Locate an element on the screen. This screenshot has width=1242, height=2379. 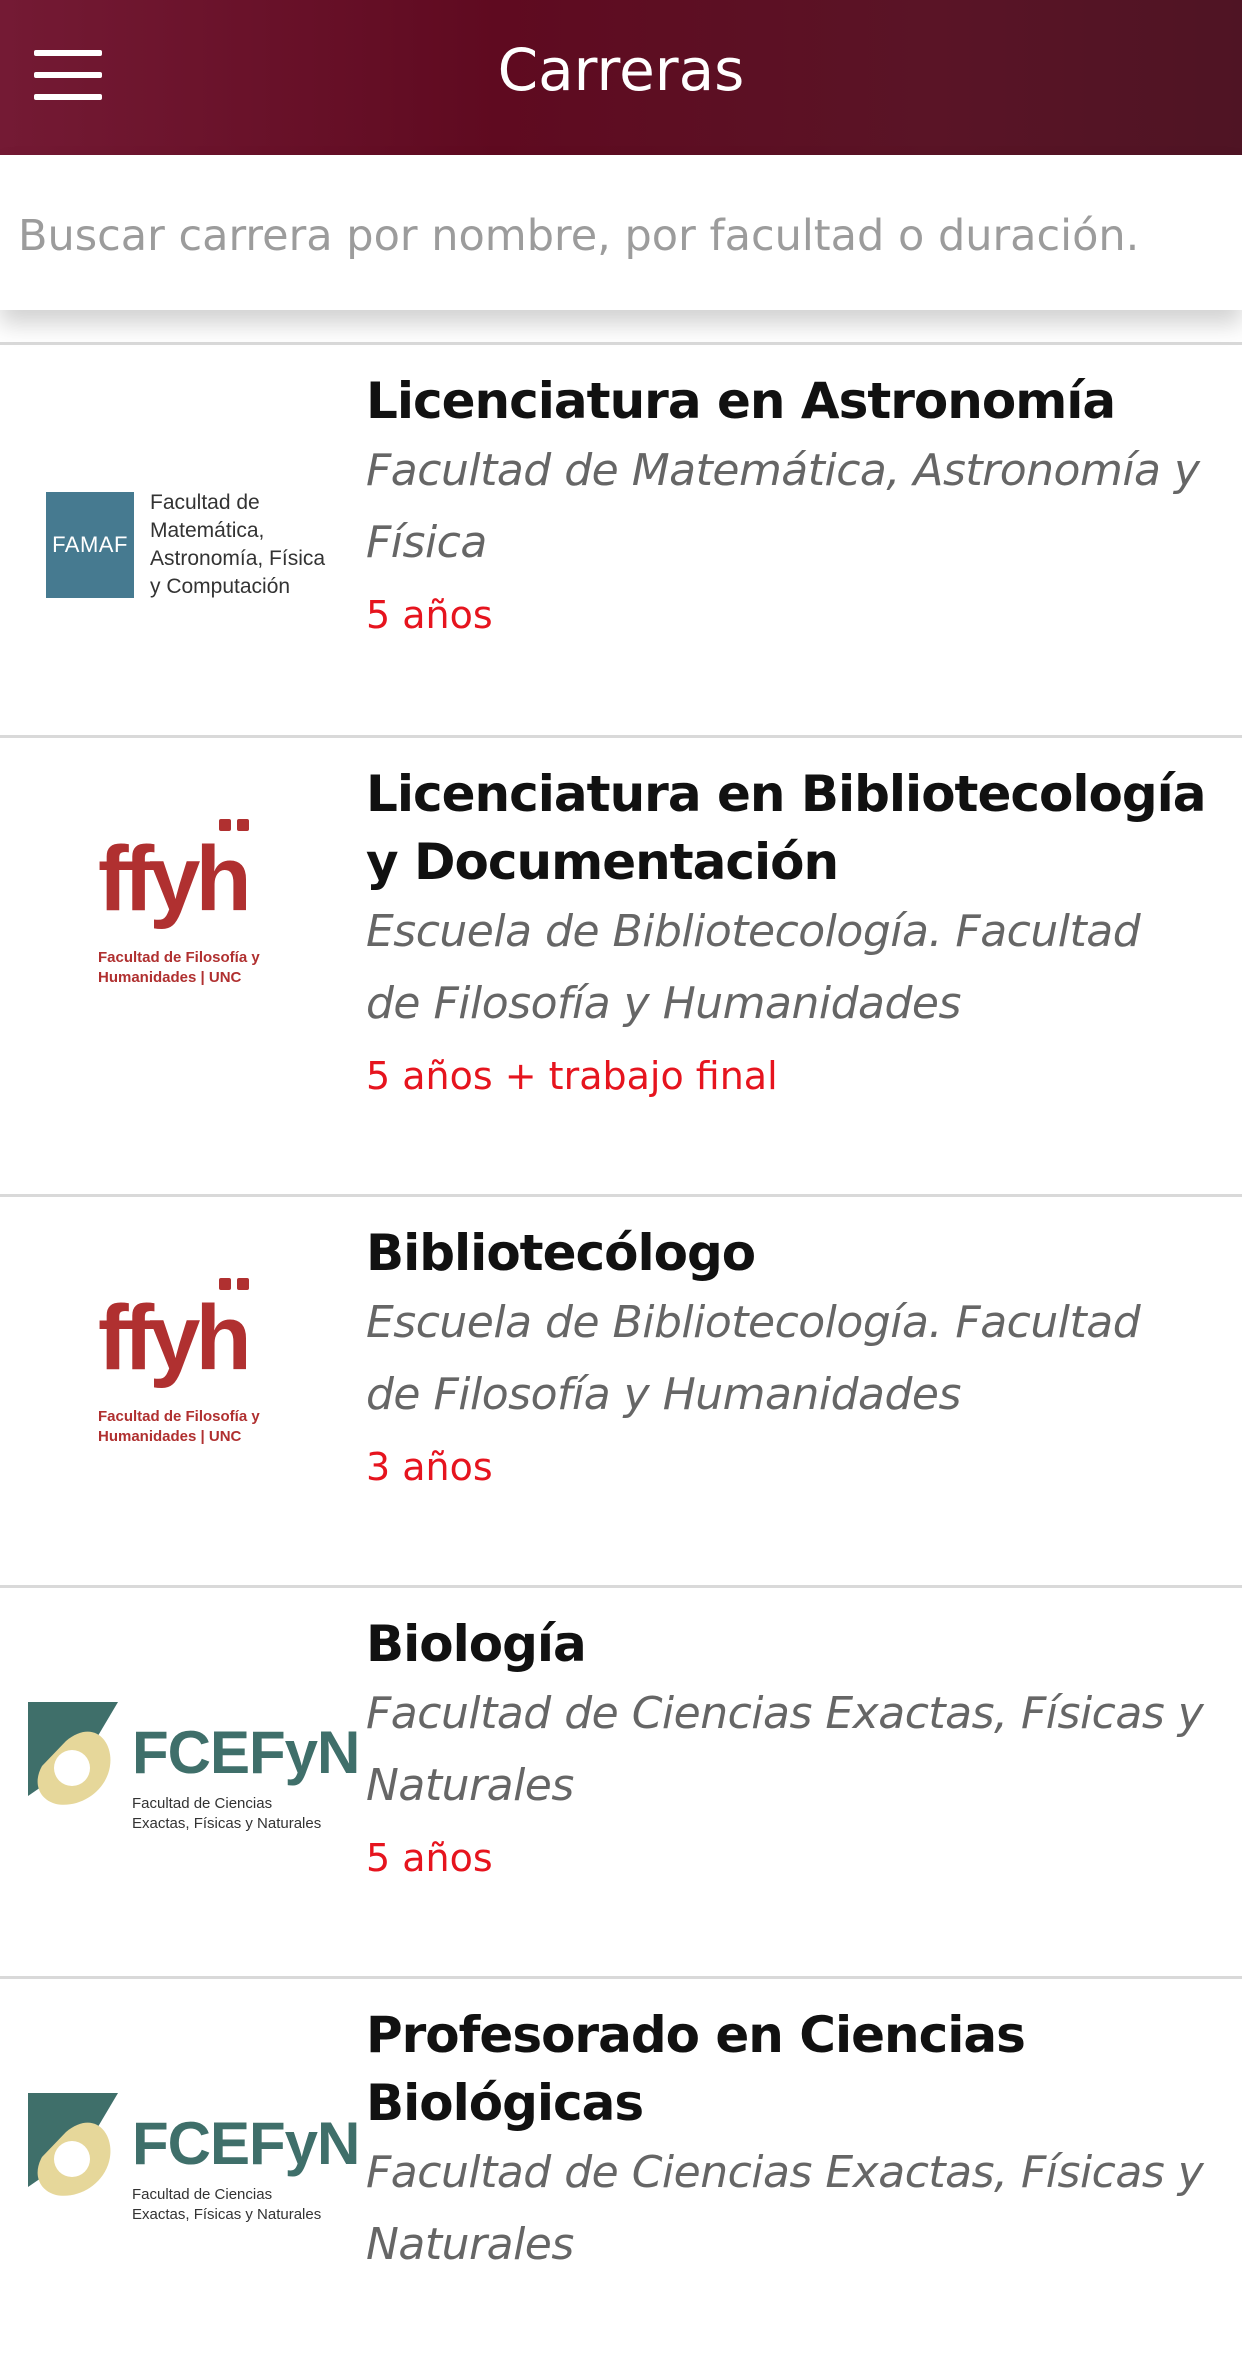
page-title: Carreras is located at coordinates (621, 70).